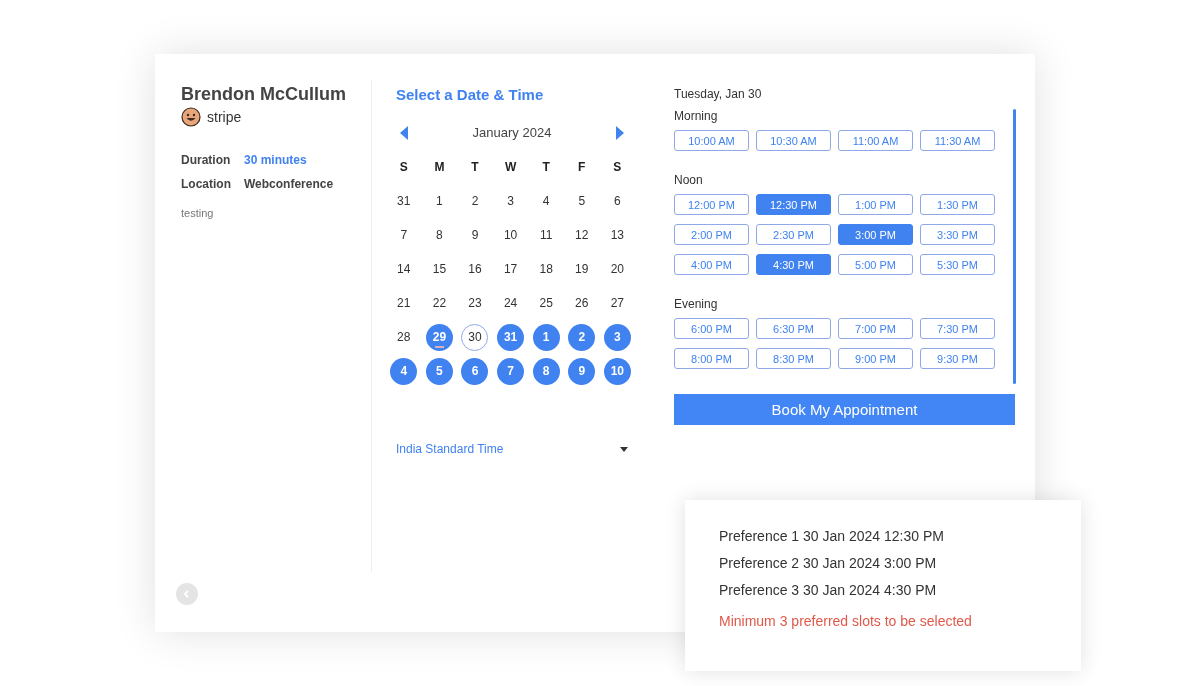 The width and height of the screenshot is (1190, 686). I want to click on time-slot: 9:00 PM, so click(875, 358).